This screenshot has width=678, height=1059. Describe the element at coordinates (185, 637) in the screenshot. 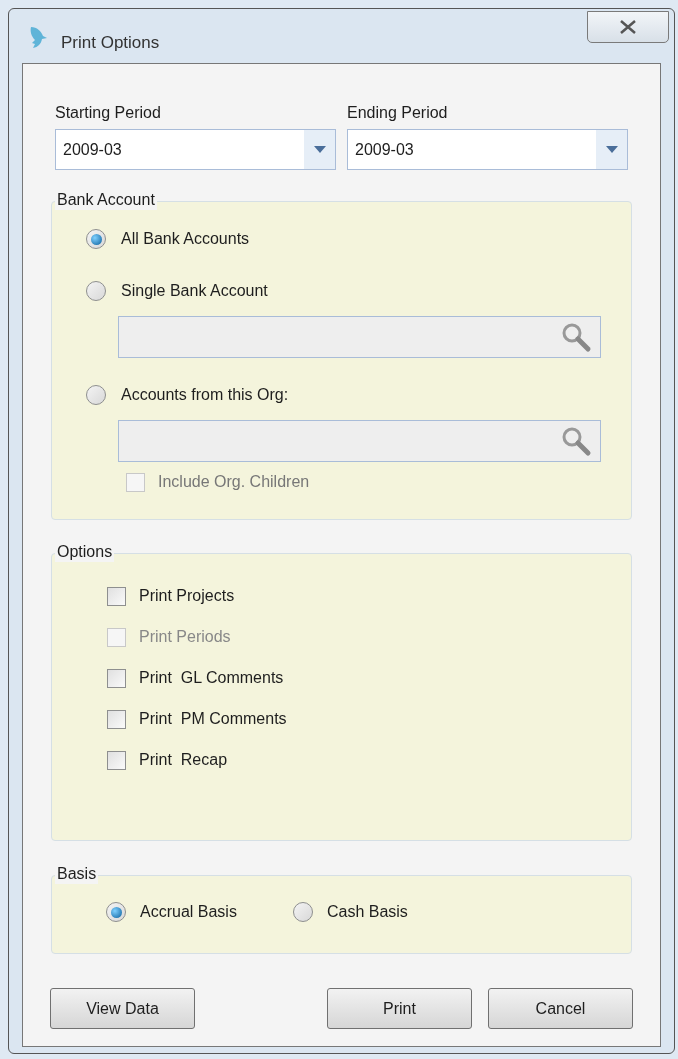

I see `checkbox-label: Print Periods` at that location.